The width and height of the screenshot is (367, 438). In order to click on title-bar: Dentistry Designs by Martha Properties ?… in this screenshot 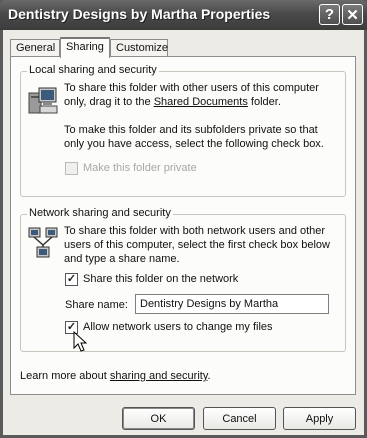, I will do `click(183, 15)`.